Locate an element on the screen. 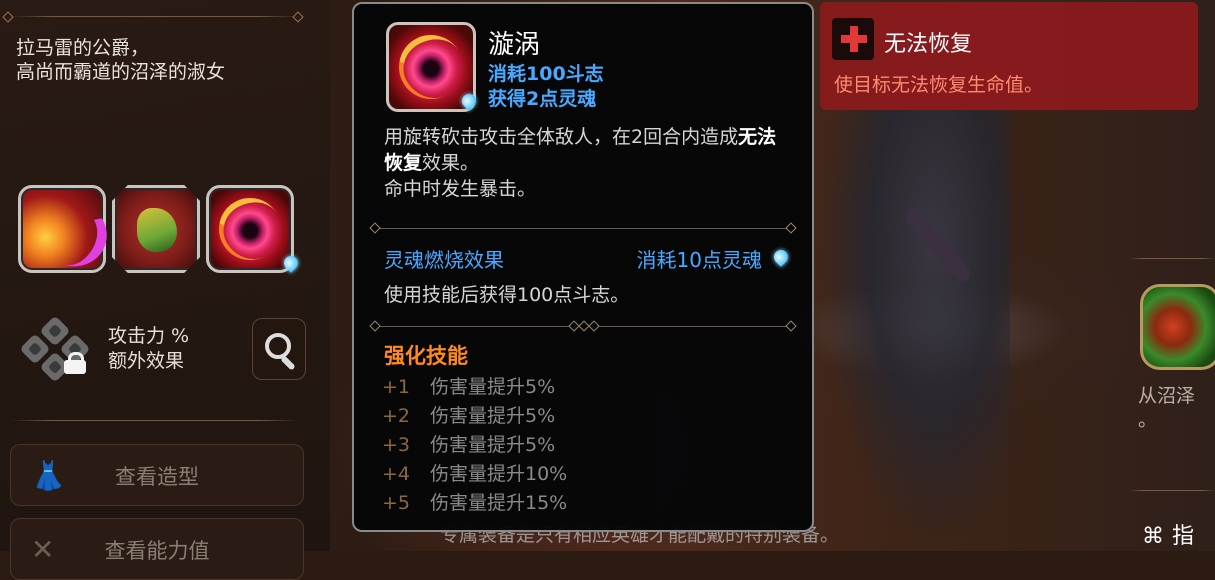  soul-icon is located at coordinates (781, 257).